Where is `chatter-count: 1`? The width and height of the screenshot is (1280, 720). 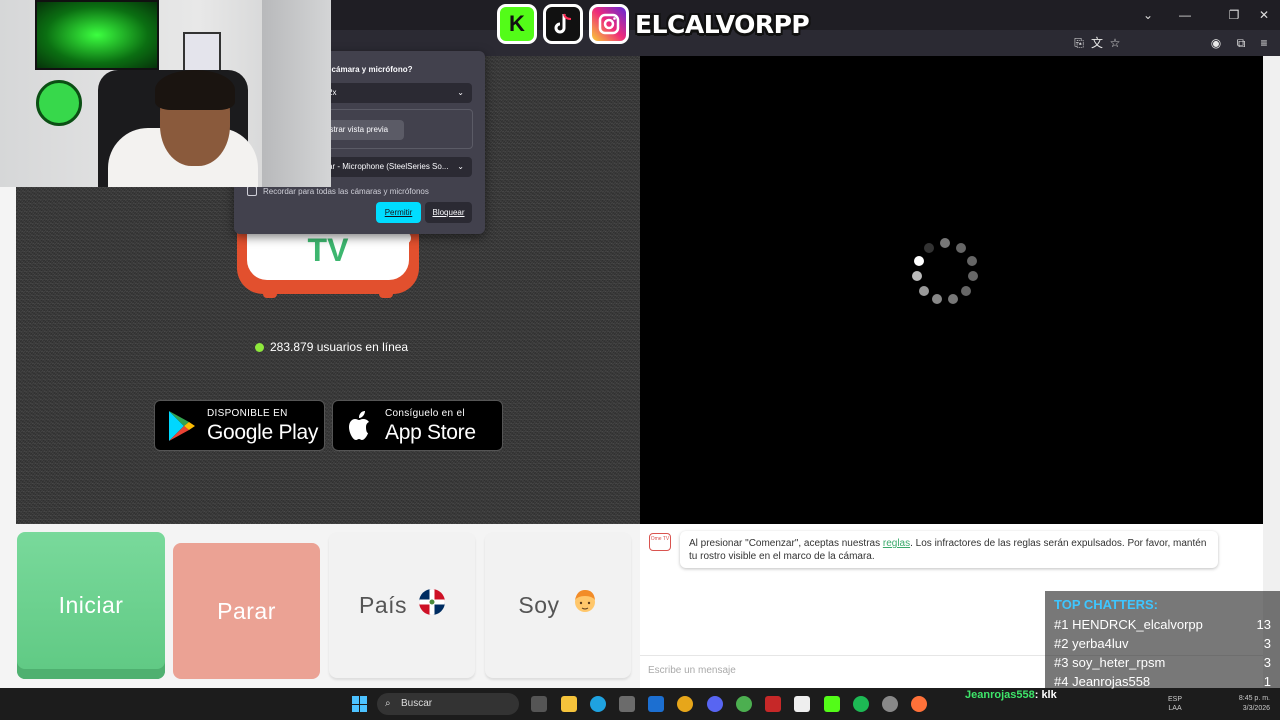 chatter-count: 1 is located at coordinates (1267, 681).